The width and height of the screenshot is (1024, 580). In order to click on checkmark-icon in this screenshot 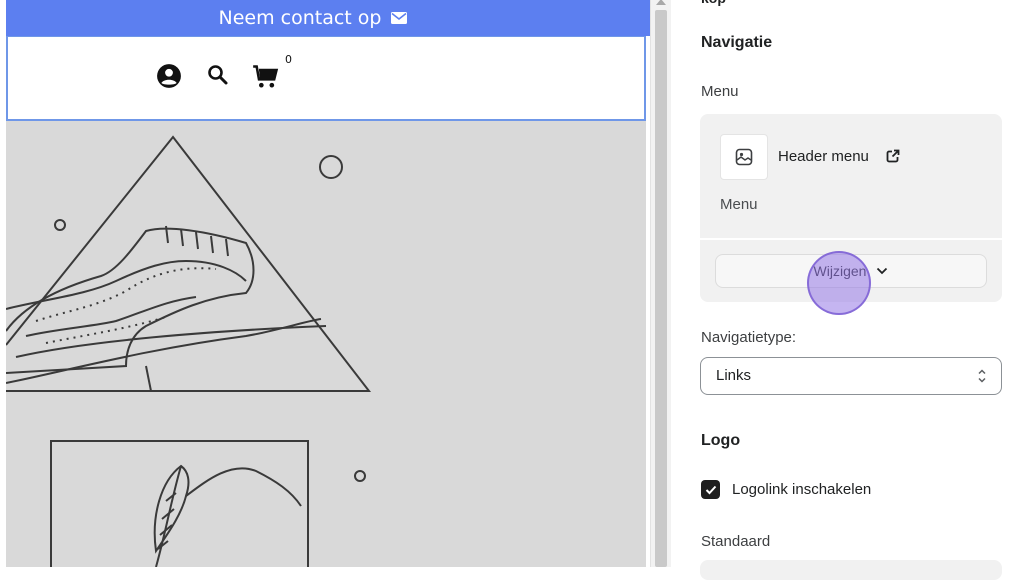, I will do `click(710, 489)`.